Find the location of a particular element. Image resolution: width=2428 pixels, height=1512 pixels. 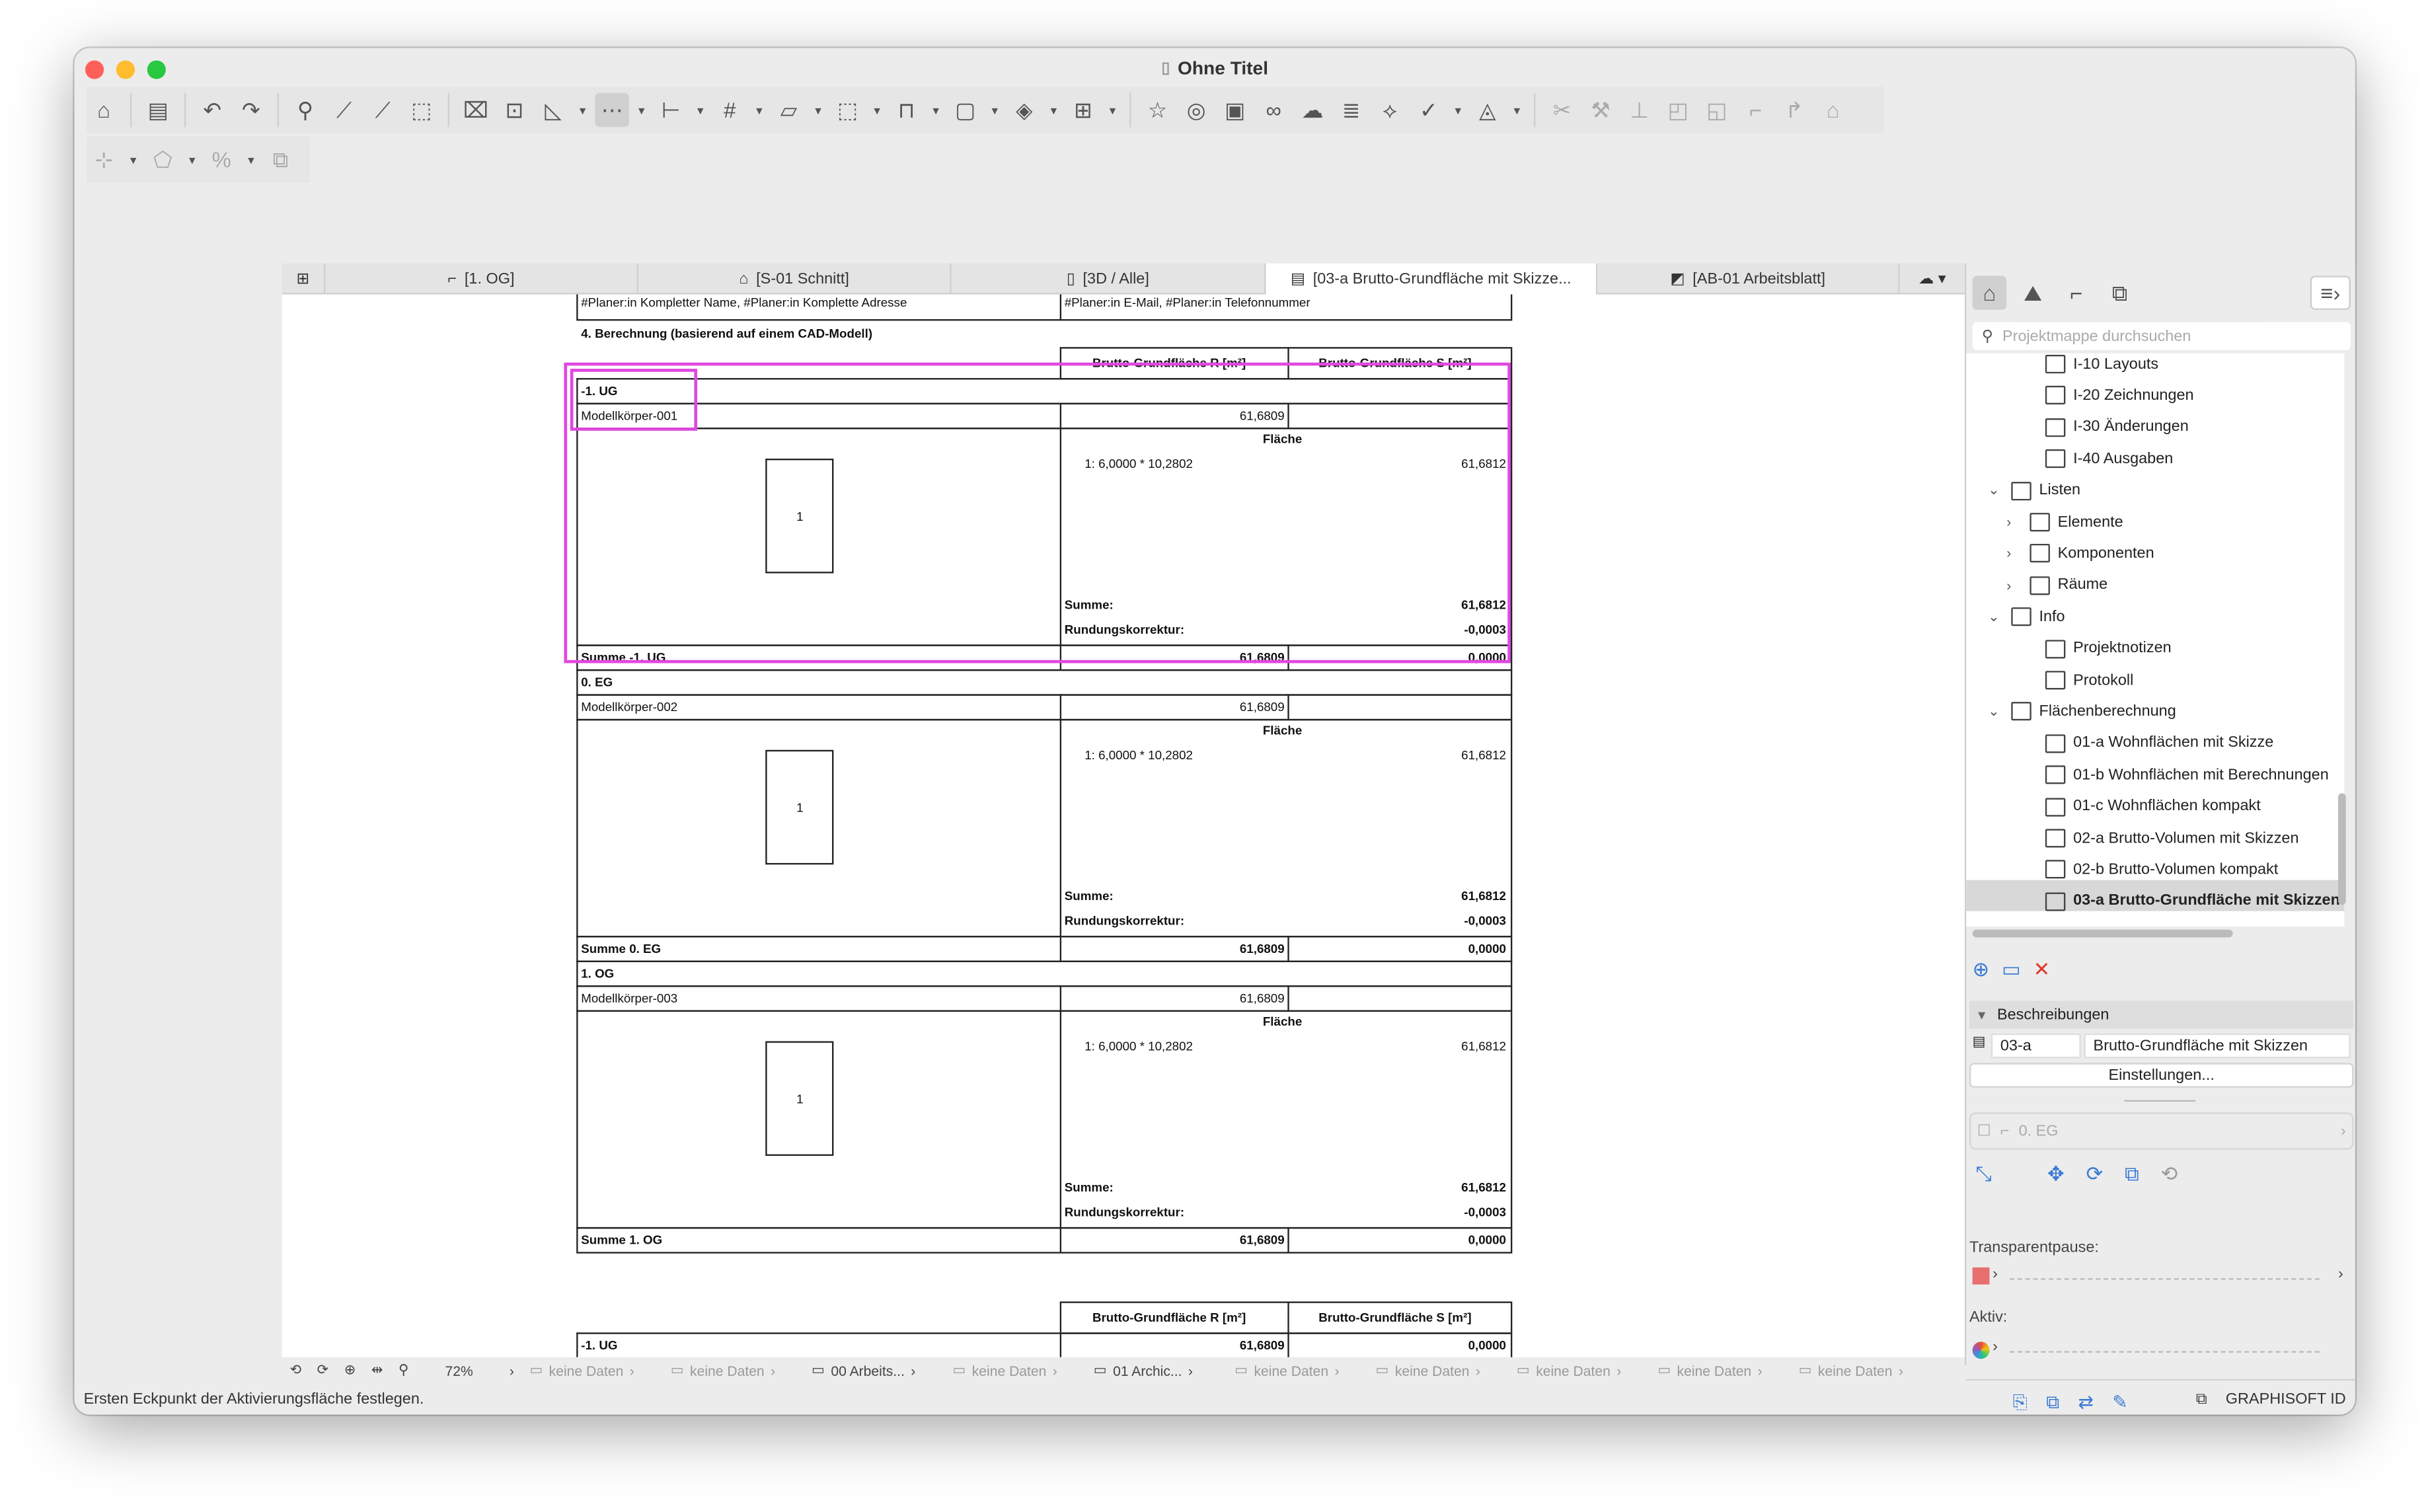

tree-item: › Komponenten is located at coordinates (2080, 553).